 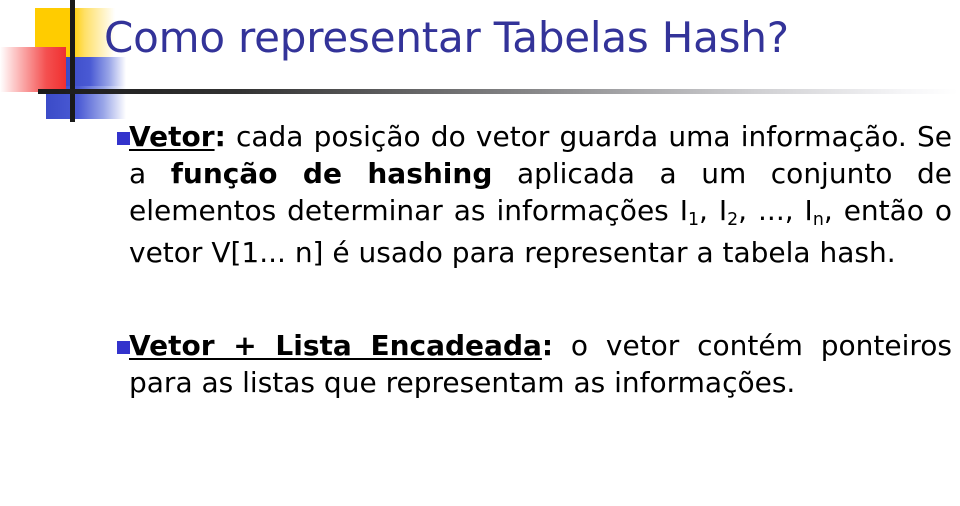 I want to click on bullet-text-3: , I, so click(x=713, y=210).